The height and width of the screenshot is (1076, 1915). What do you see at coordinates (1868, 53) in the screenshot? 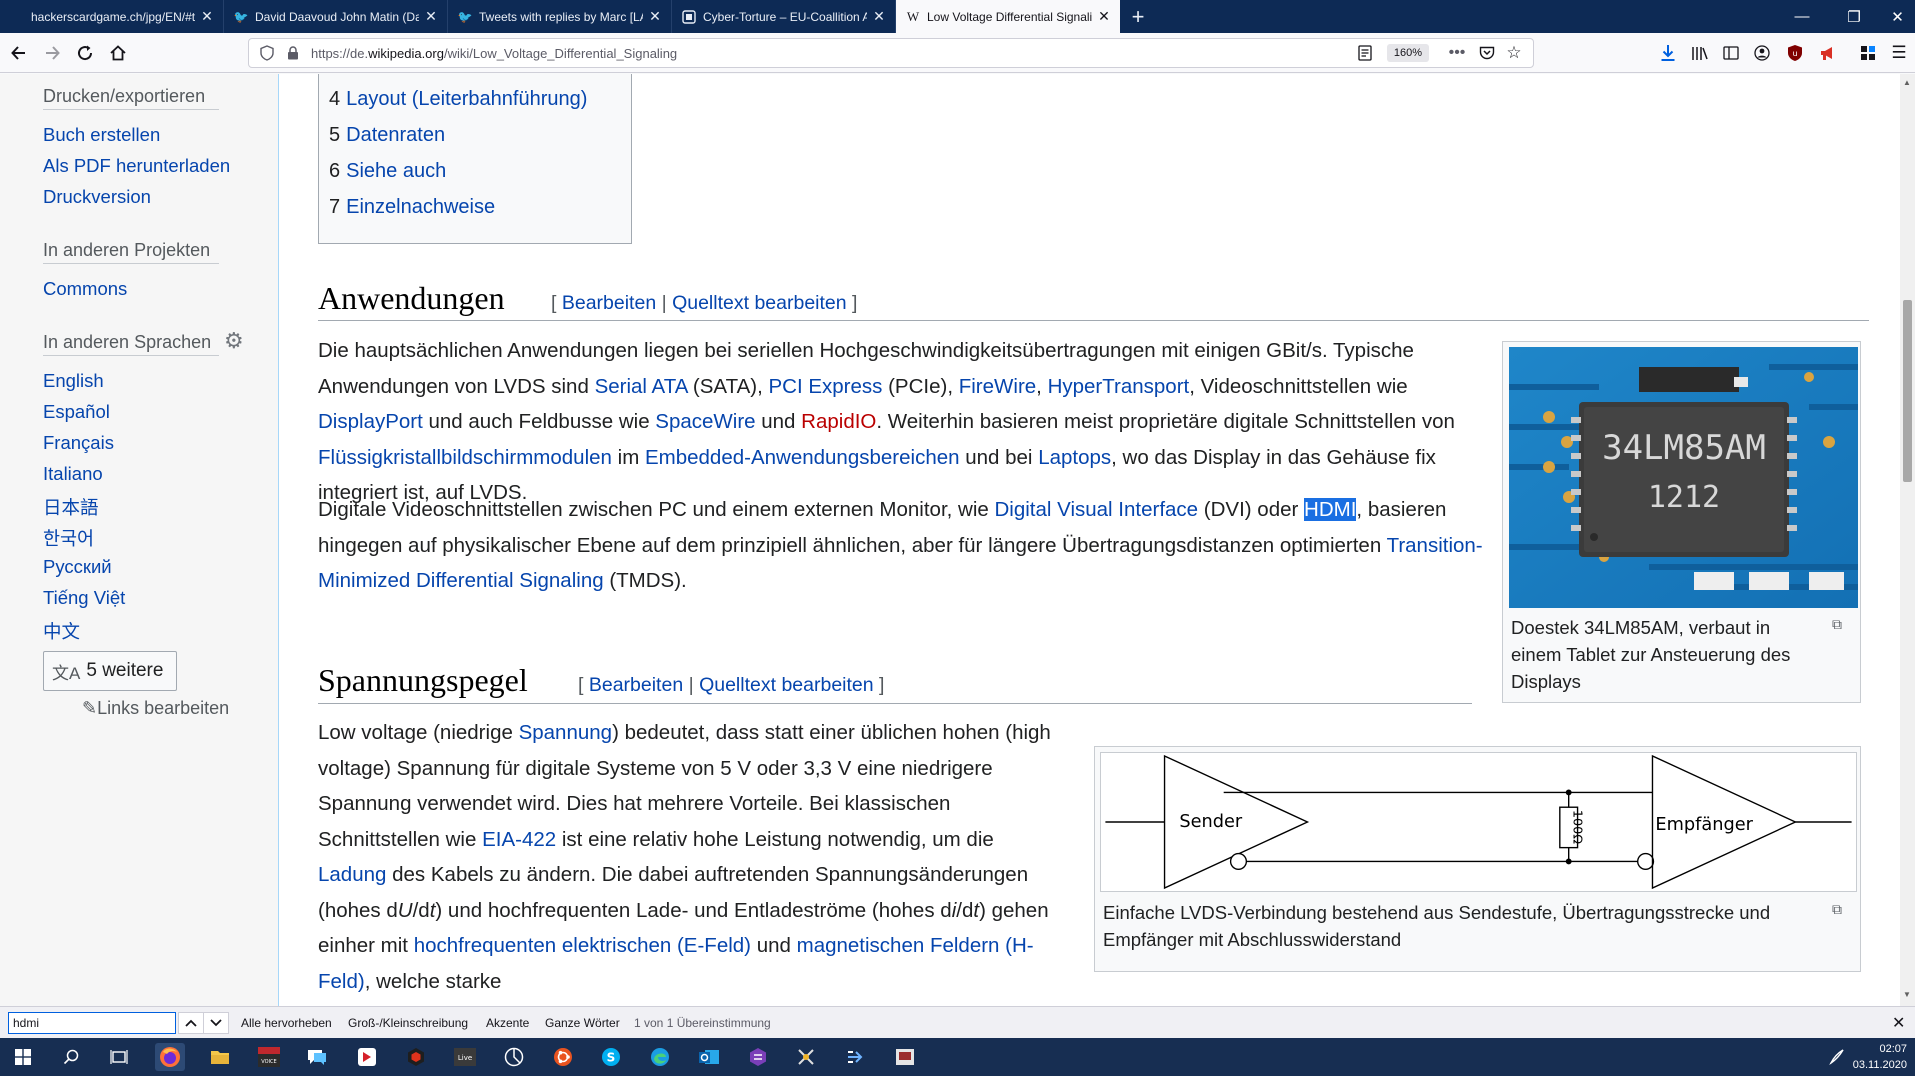
I see `extensions-icon` at bounding box center [1868, 53].